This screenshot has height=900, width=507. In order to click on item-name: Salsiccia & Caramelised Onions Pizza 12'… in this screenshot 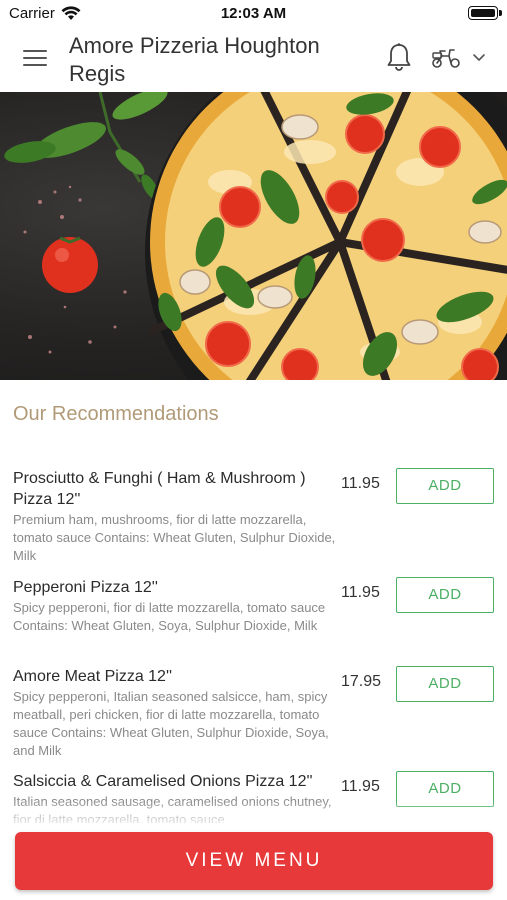, I will do `click(163, 781)`.